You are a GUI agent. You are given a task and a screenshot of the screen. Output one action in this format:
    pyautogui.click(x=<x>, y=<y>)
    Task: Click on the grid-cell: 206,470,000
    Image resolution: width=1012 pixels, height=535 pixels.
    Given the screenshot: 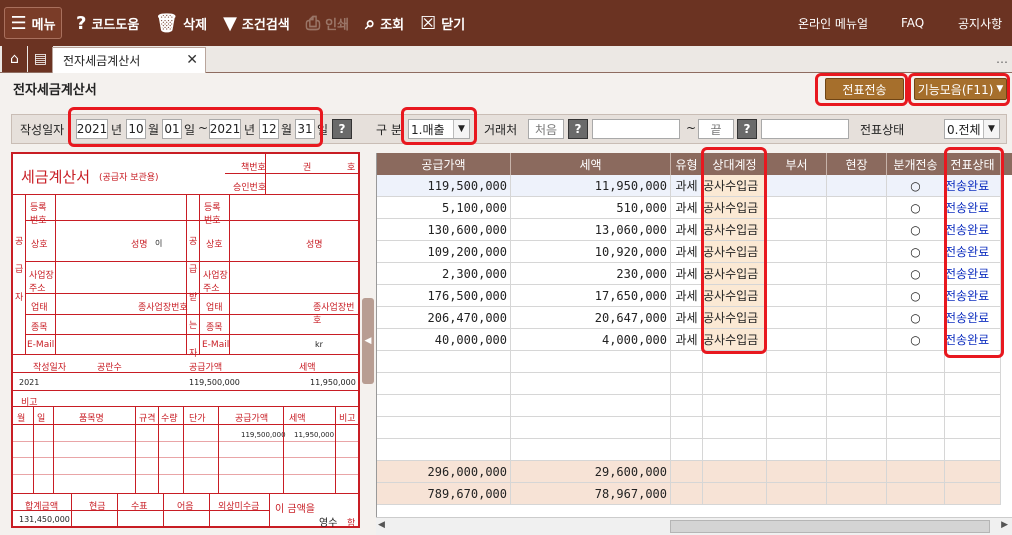 What is the action you would take?
    pyautogui.click(x=444, y=318)
    